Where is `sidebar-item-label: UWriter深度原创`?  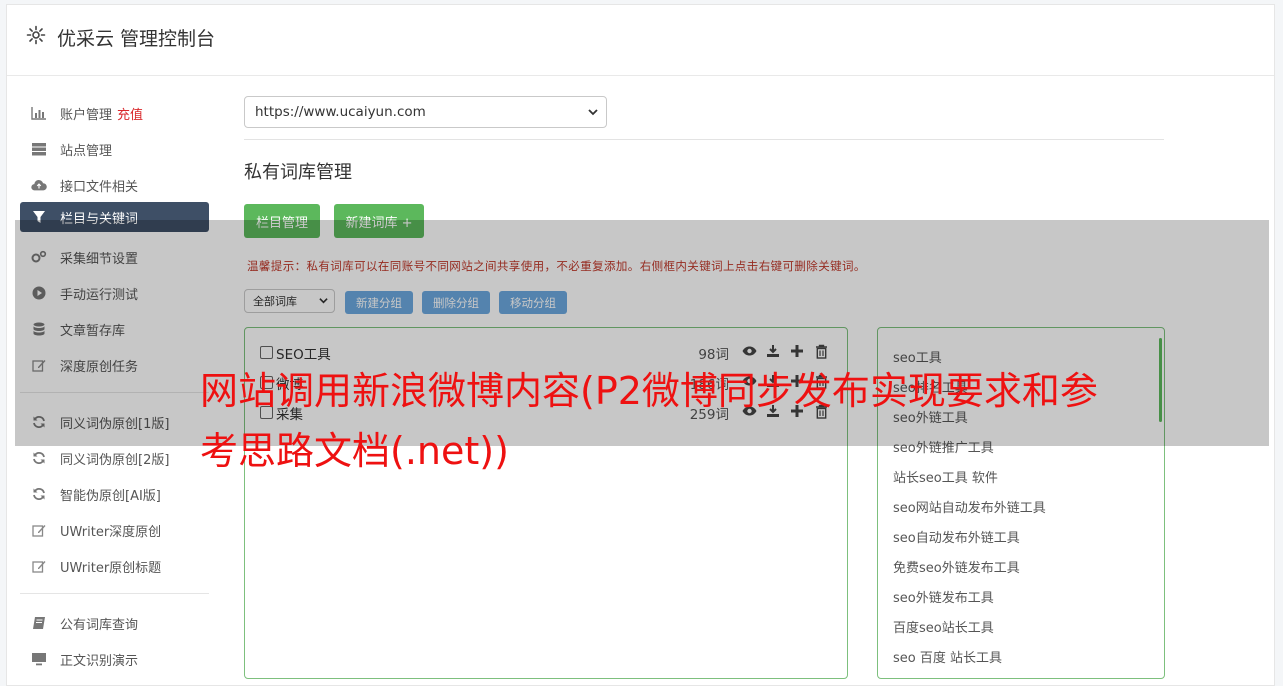 sidebar-item-label: UWriter深度原创 is located at coordinates (111, 532).